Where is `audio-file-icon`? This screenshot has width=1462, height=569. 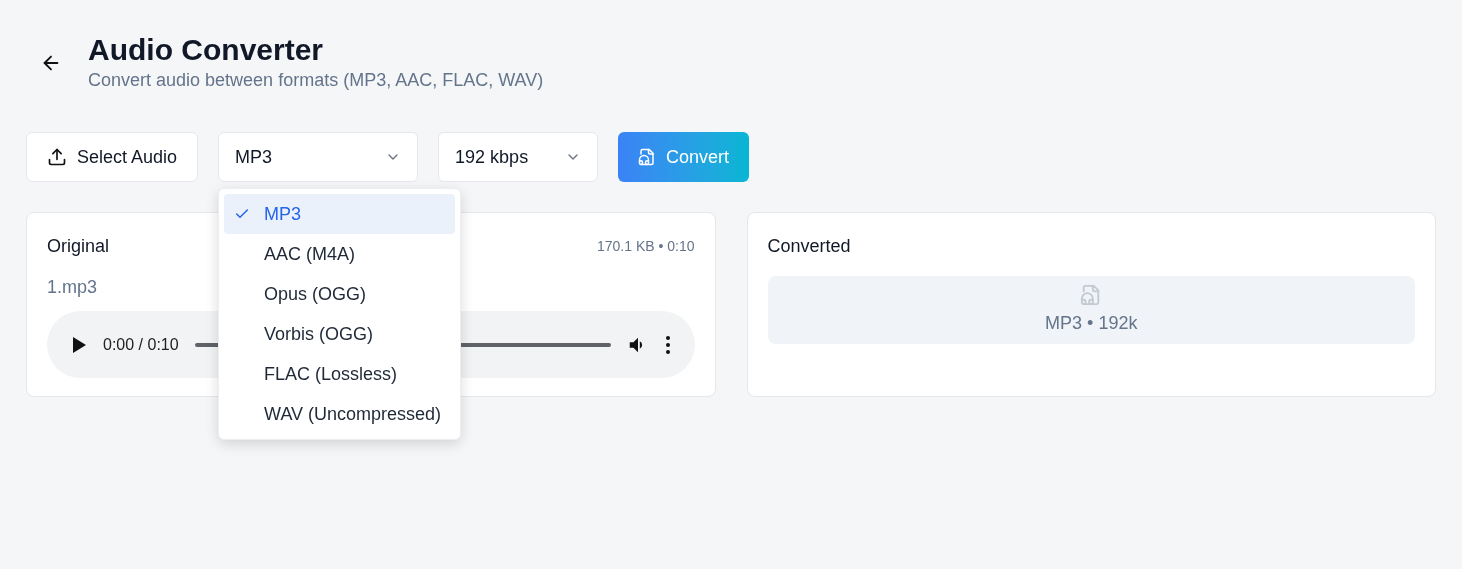
audio-file-icon is located at coordinates (647, 157).